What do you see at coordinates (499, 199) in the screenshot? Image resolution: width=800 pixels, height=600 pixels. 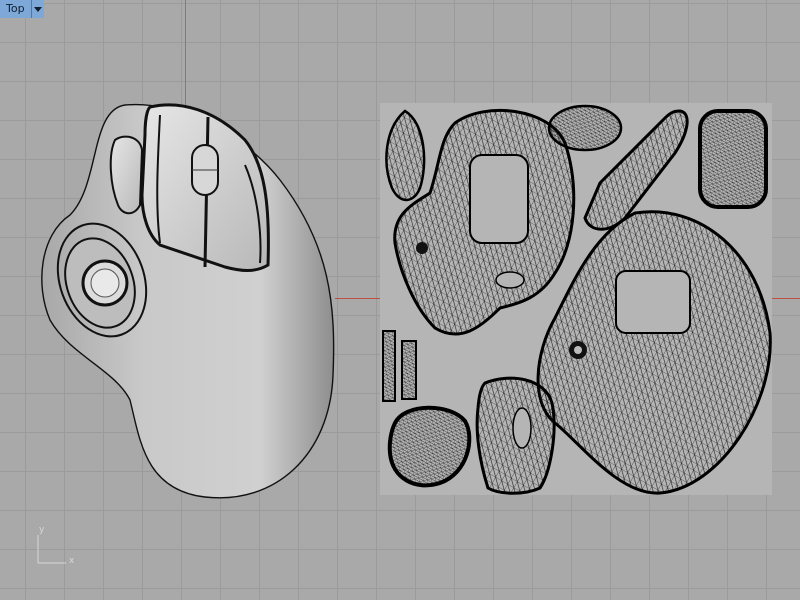 I see `uv-hole-top` at bounding box center [499, 199].